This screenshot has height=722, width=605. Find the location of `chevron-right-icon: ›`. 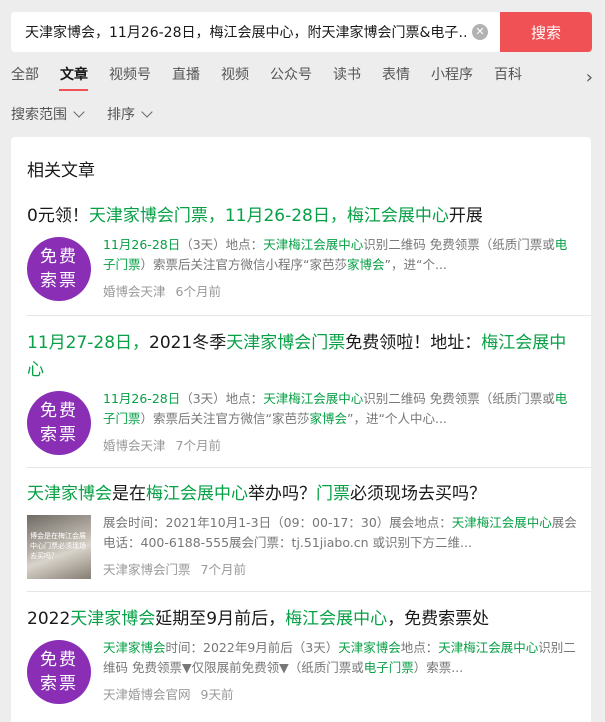

chevron-right-icon: › is located at coordinates (589, 77).